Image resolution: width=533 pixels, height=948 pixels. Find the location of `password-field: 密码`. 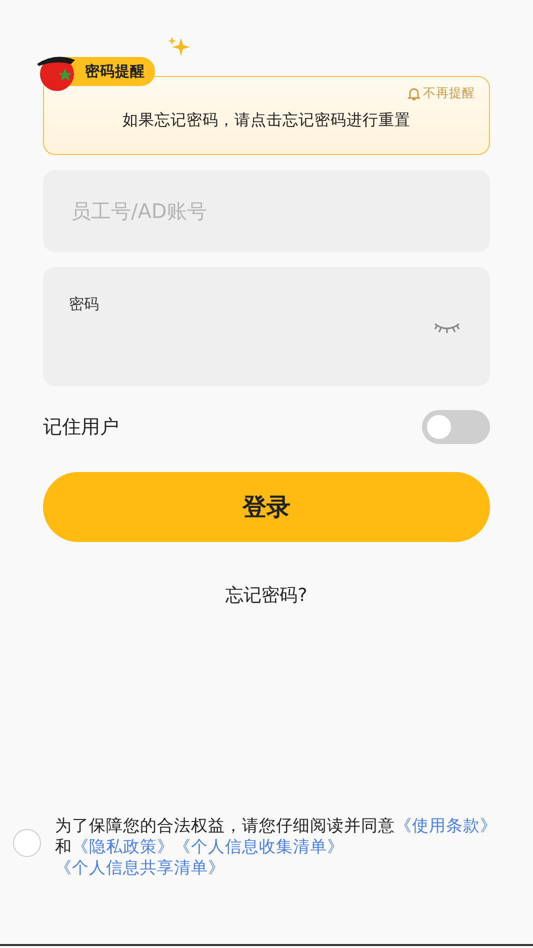

password-field: 密码 is located at coordinates (266, 326).